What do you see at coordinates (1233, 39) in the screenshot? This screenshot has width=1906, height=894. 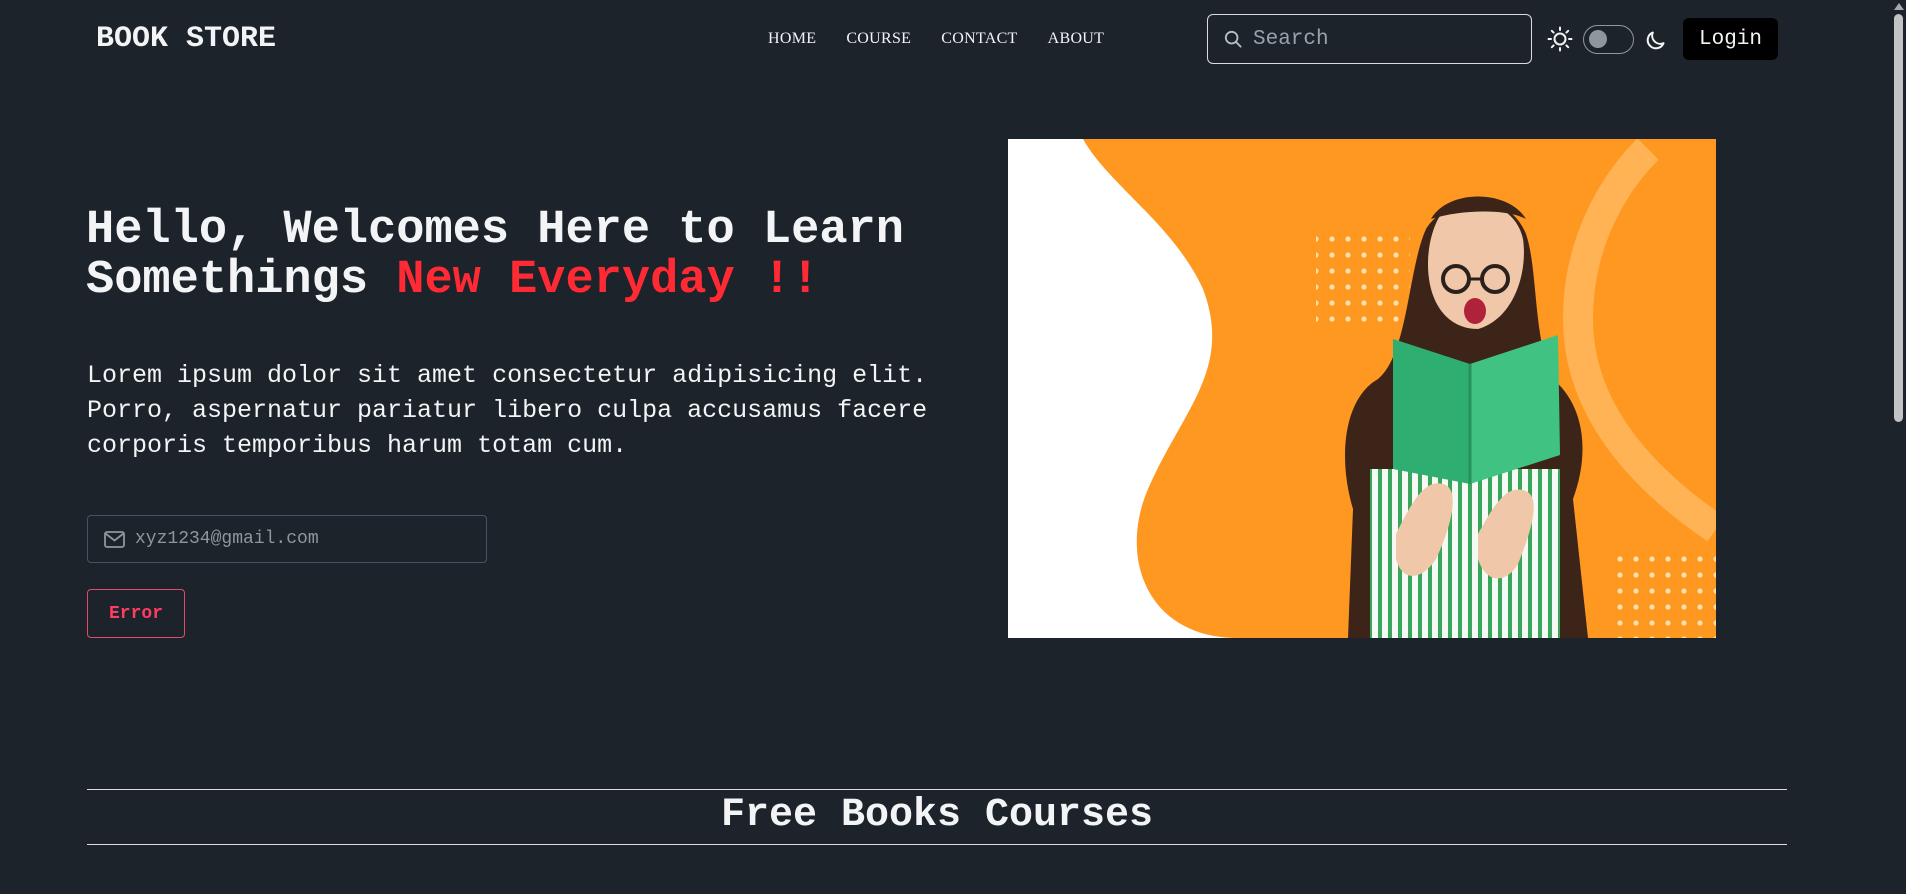 I see `search-icon` at bounding box center [1233, 39].